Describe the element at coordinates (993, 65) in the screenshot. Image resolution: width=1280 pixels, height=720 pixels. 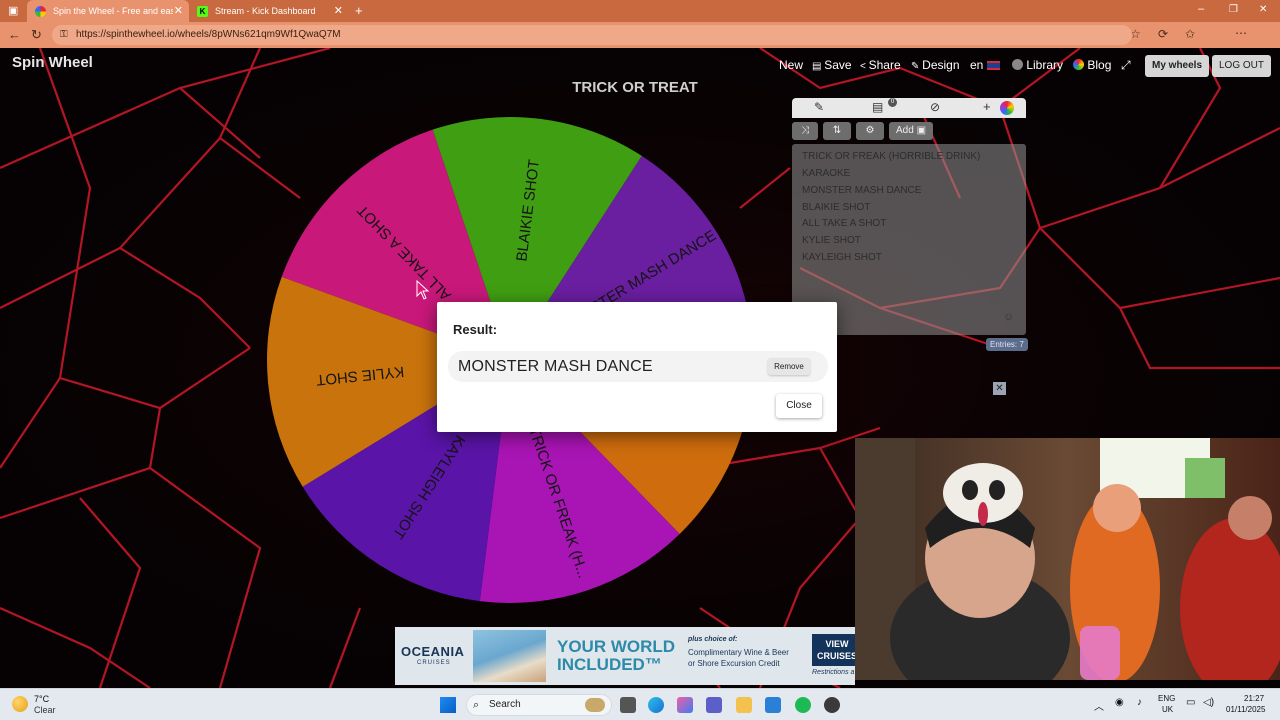
I see `uk-flag-icon` at that location.